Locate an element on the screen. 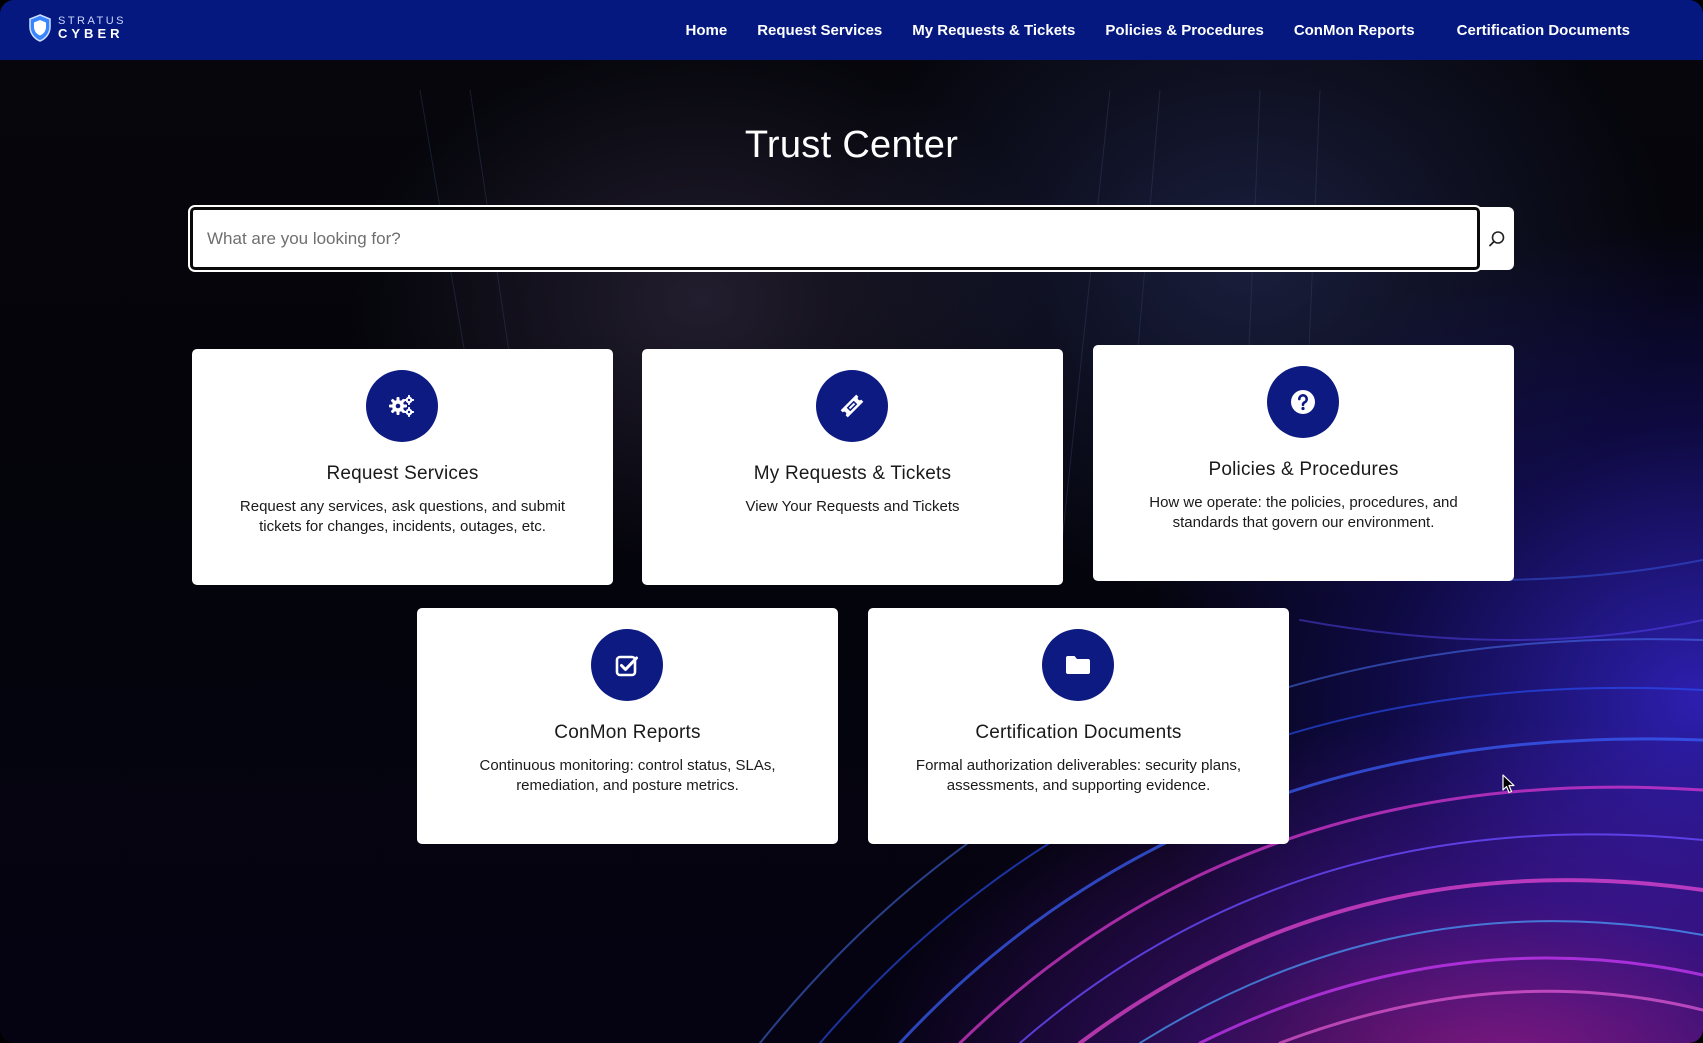 The width and height of the screenshot is (1703, 1043). brand-bottom: CYBER is located at coordinates (91, 33).